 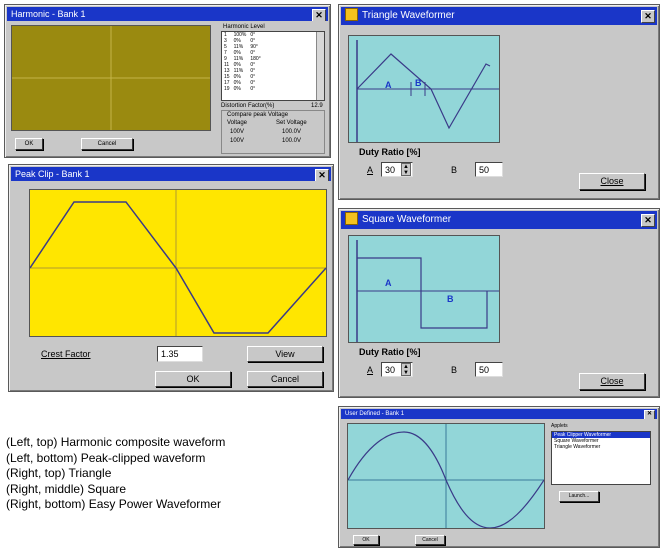 I want to click on square-b-input: 50, so click(x=489, y=369).